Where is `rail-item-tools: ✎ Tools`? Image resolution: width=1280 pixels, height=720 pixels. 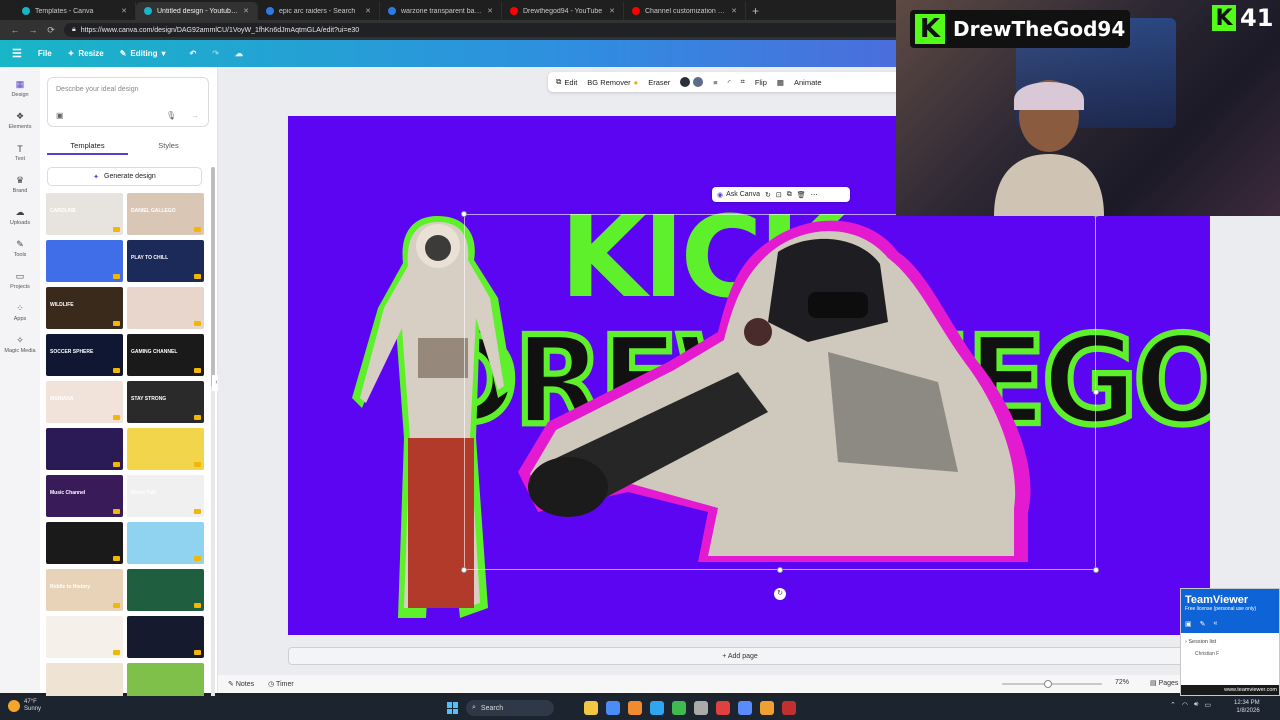
rail-item-tools: ✎ Tools is located at coordinates (20, 248).